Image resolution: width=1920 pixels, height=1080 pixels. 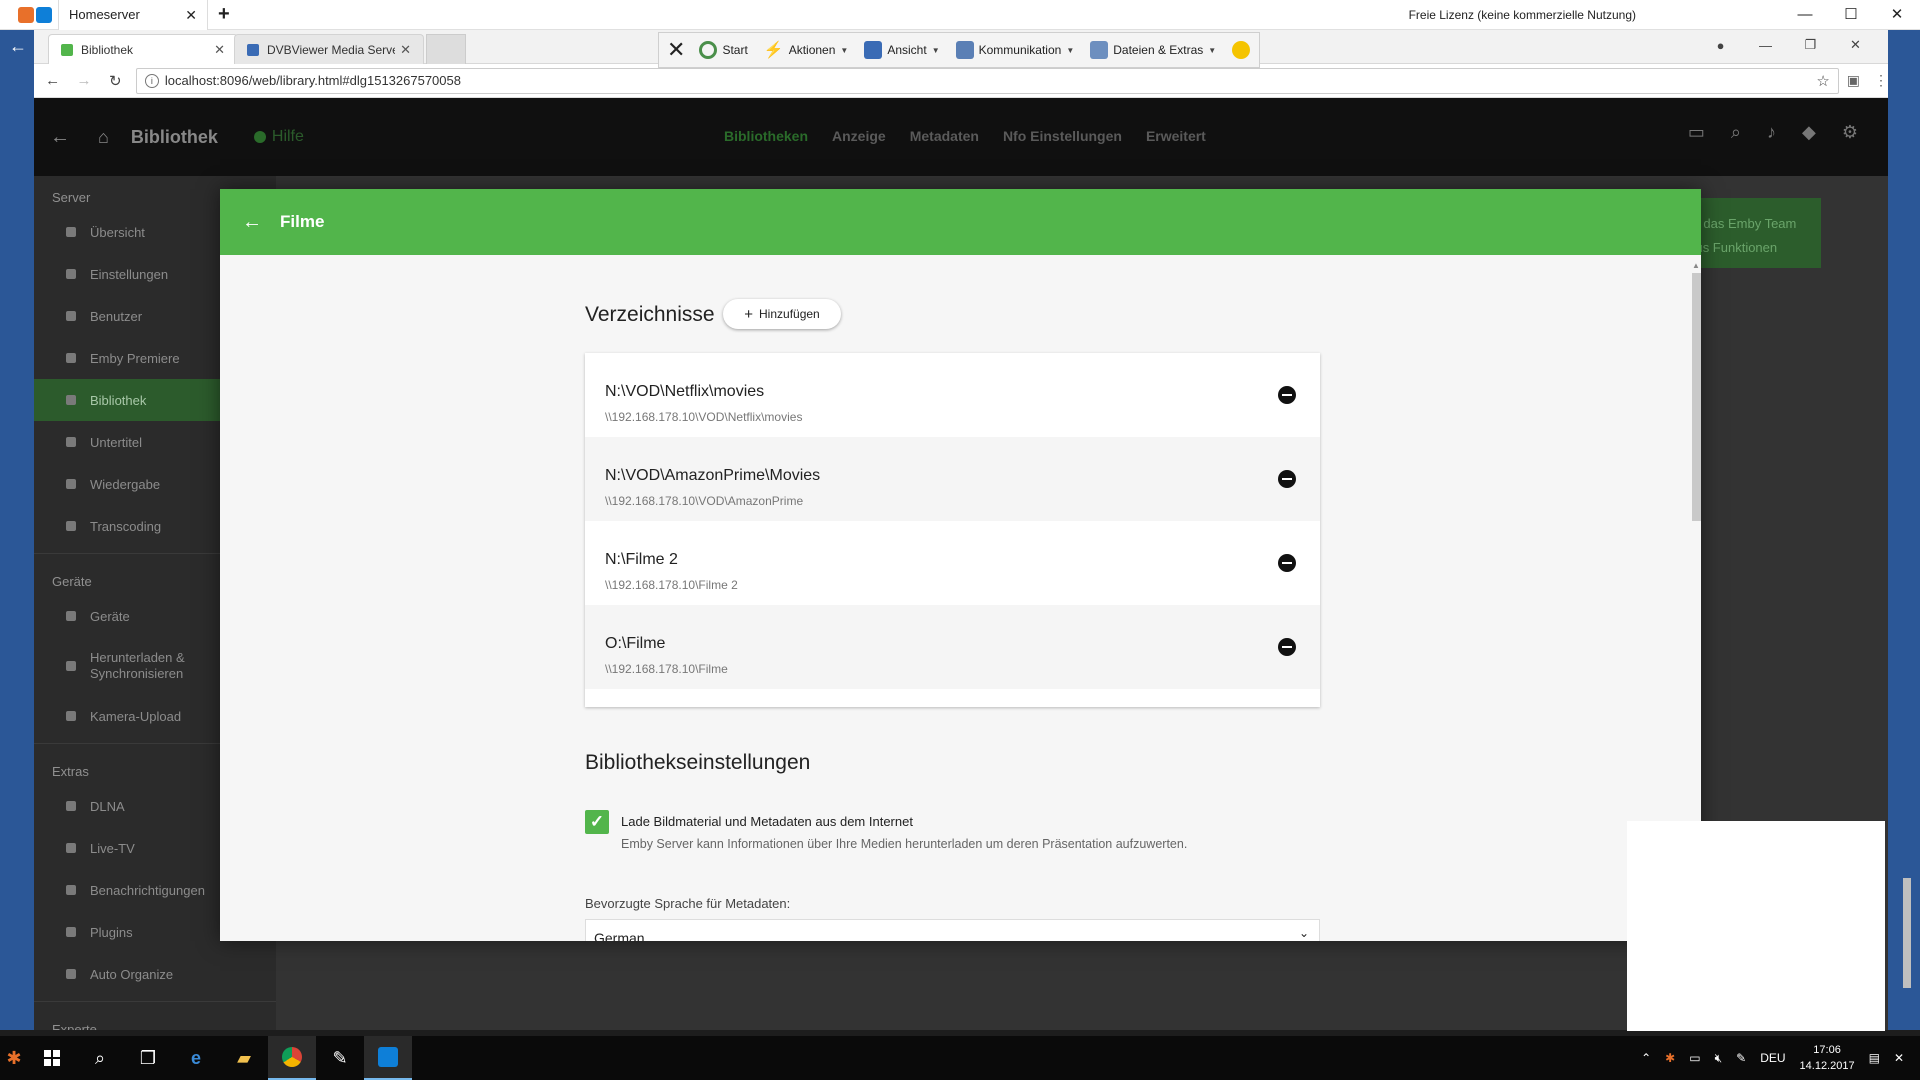 I want to click on sidebar-item-label: Geräte, so click(x=110, y=616).